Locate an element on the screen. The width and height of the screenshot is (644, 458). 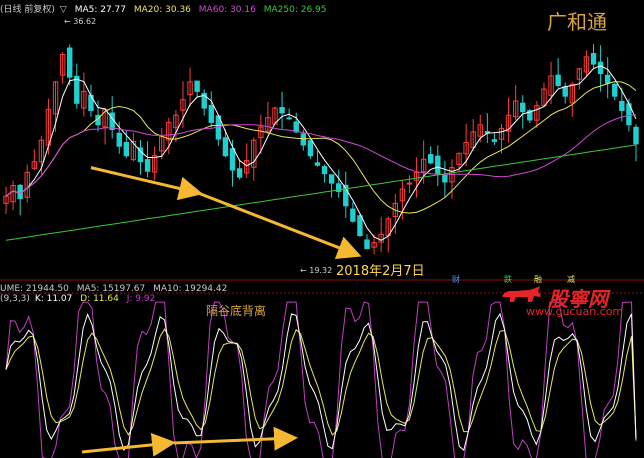
kdj-d-readout: D: 11.64 is located at coordinates (99, 299).